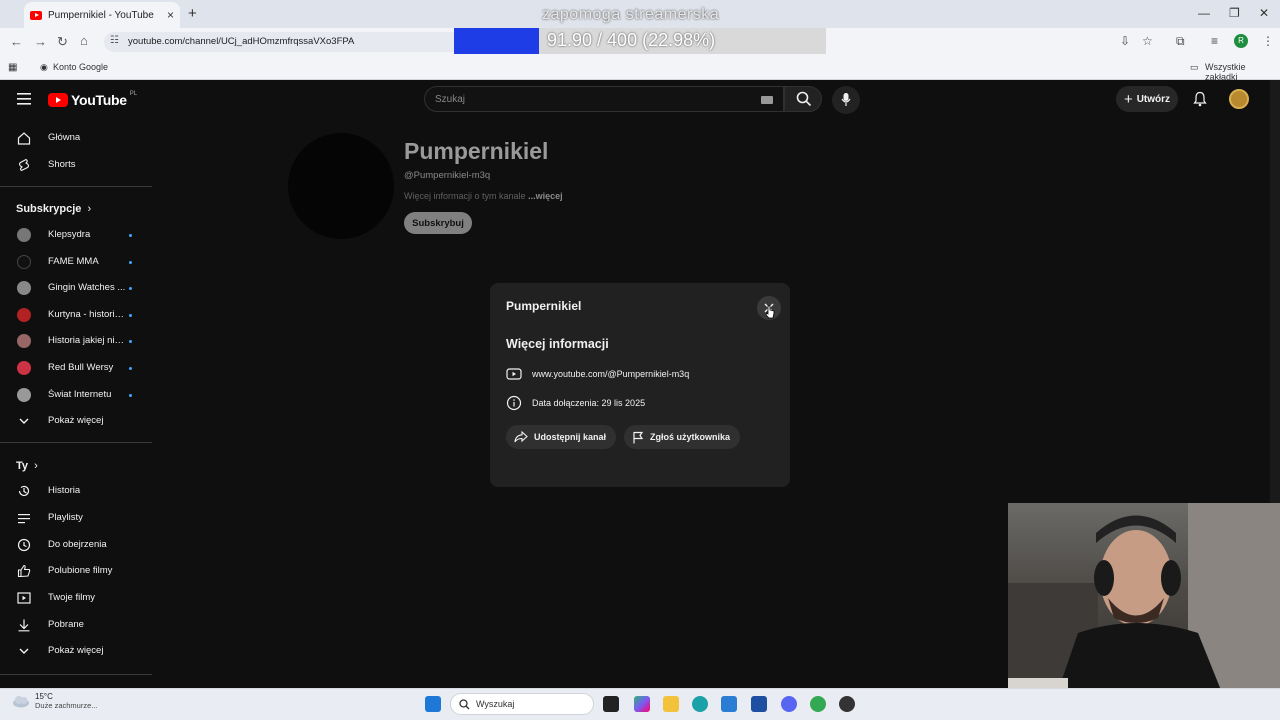 The image size is (1280, 720). Describe the element at coordinates (76, 674) in the screenshot. I see `sidebar-divider` at that location.